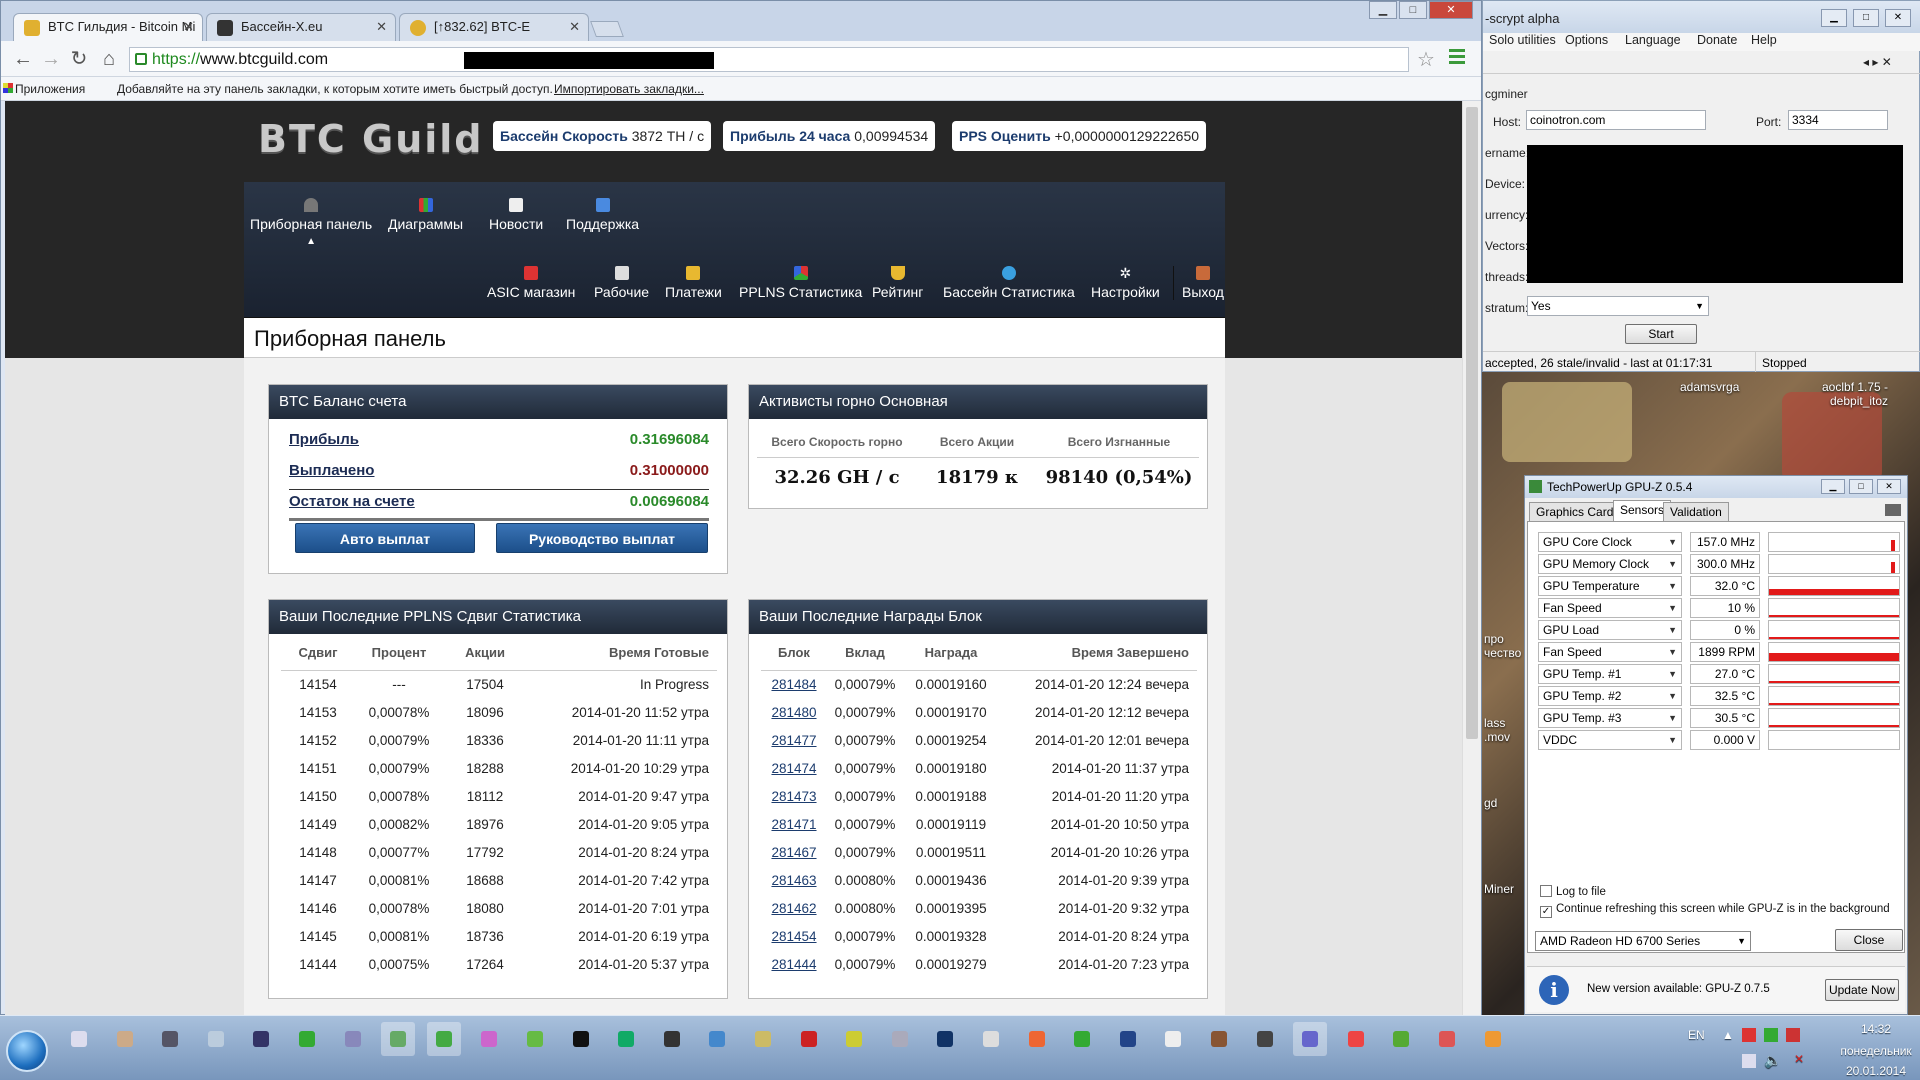 The image size is (1920, 1080). Describe the element at coordinates (1586, 40) in the screenshot. I see `menu-options: Options` at that location.